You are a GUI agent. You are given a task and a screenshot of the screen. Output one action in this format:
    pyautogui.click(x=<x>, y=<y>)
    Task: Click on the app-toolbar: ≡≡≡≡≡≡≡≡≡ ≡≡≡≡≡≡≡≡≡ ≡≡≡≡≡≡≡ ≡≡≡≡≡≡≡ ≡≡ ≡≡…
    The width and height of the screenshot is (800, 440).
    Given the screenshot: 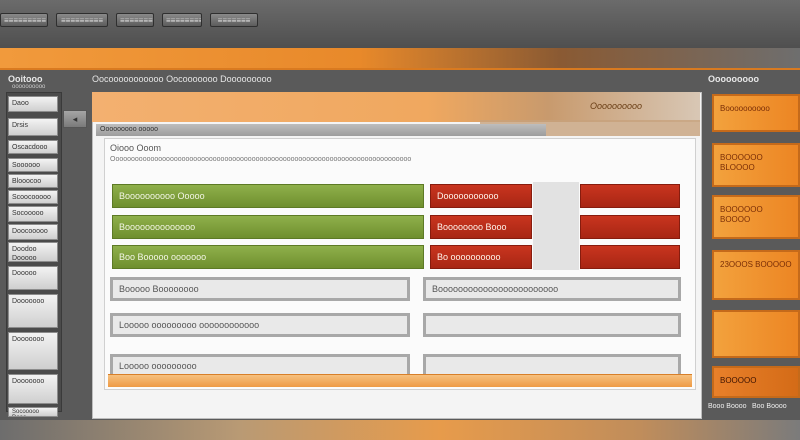 What is the action you would take?
    pyautogui.click(x=400, y=24)
    